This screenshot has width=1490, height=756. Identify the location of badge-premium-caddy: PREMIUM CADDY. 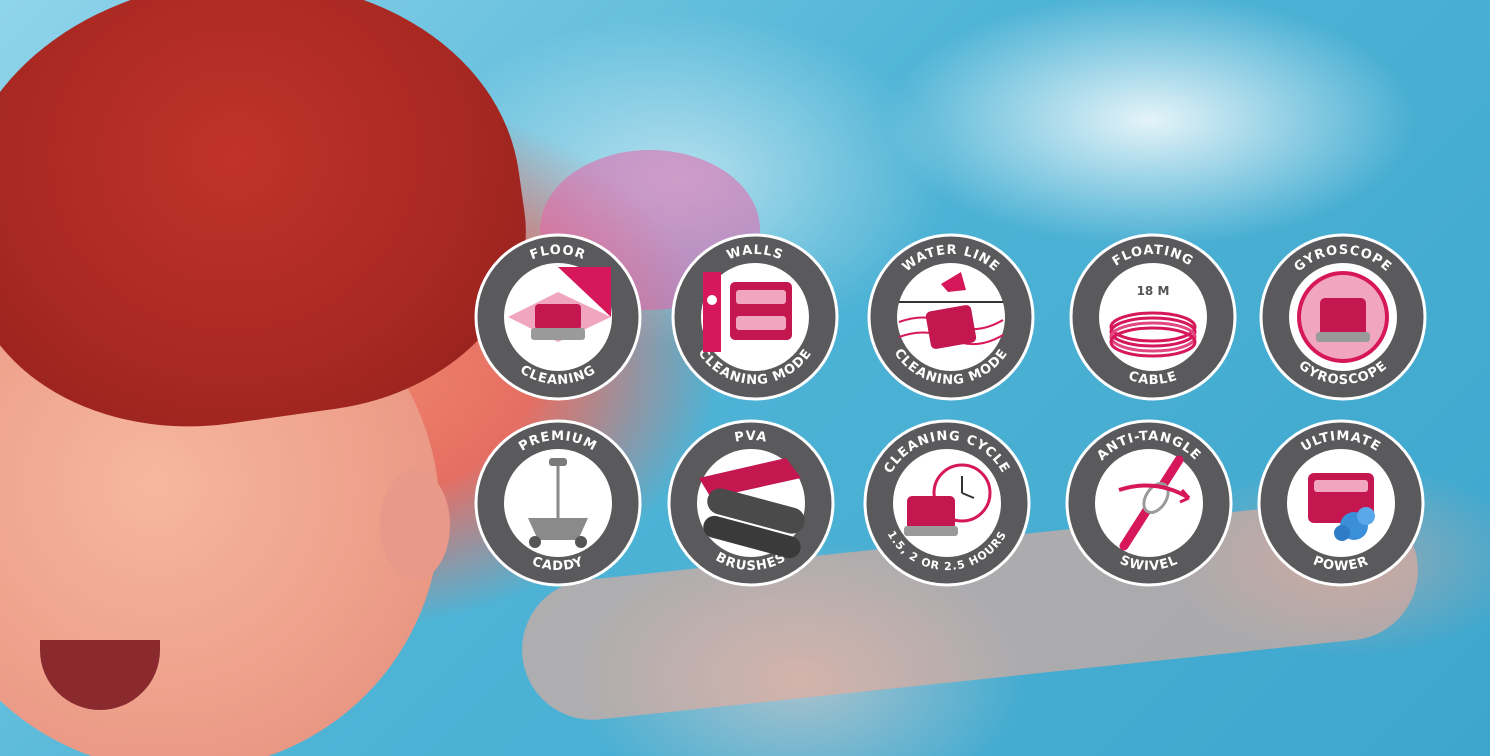
(558, 503).